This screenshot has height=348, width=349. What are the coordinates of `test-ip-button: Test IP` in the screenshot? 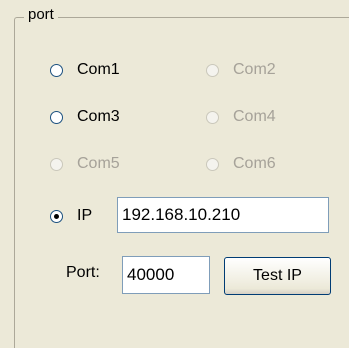 It's located at (277, 276).